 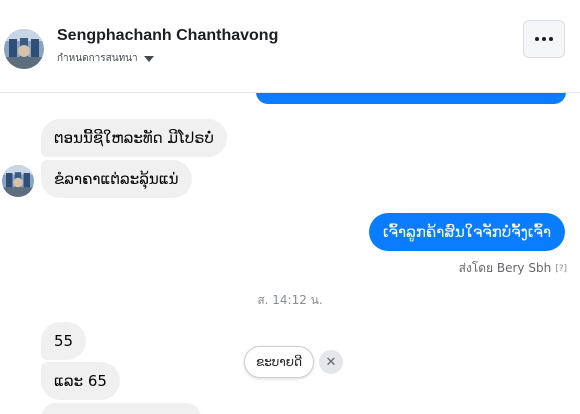 What do you see at coordinates (561, 269) in the screenshot?
I see `sent-by-help-link: [?]` at bounding box center [561, 269].